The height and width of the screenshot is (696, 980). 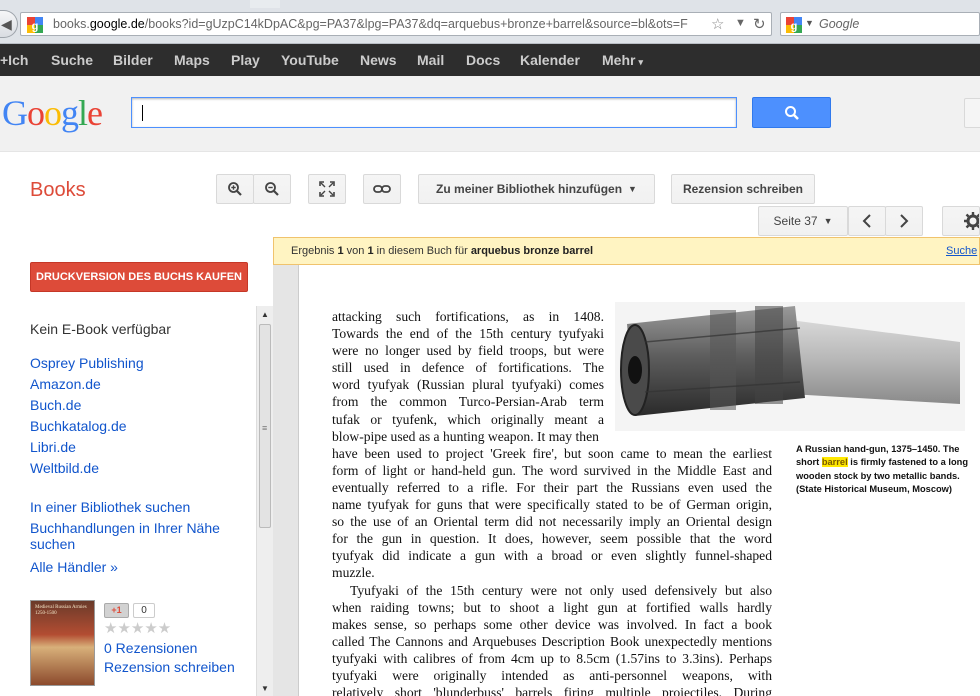 What do you see at coordinates (803, 221) in the screenshot?
I see `page-select: Seite 37 ▼` at bounding box center [803, 221].